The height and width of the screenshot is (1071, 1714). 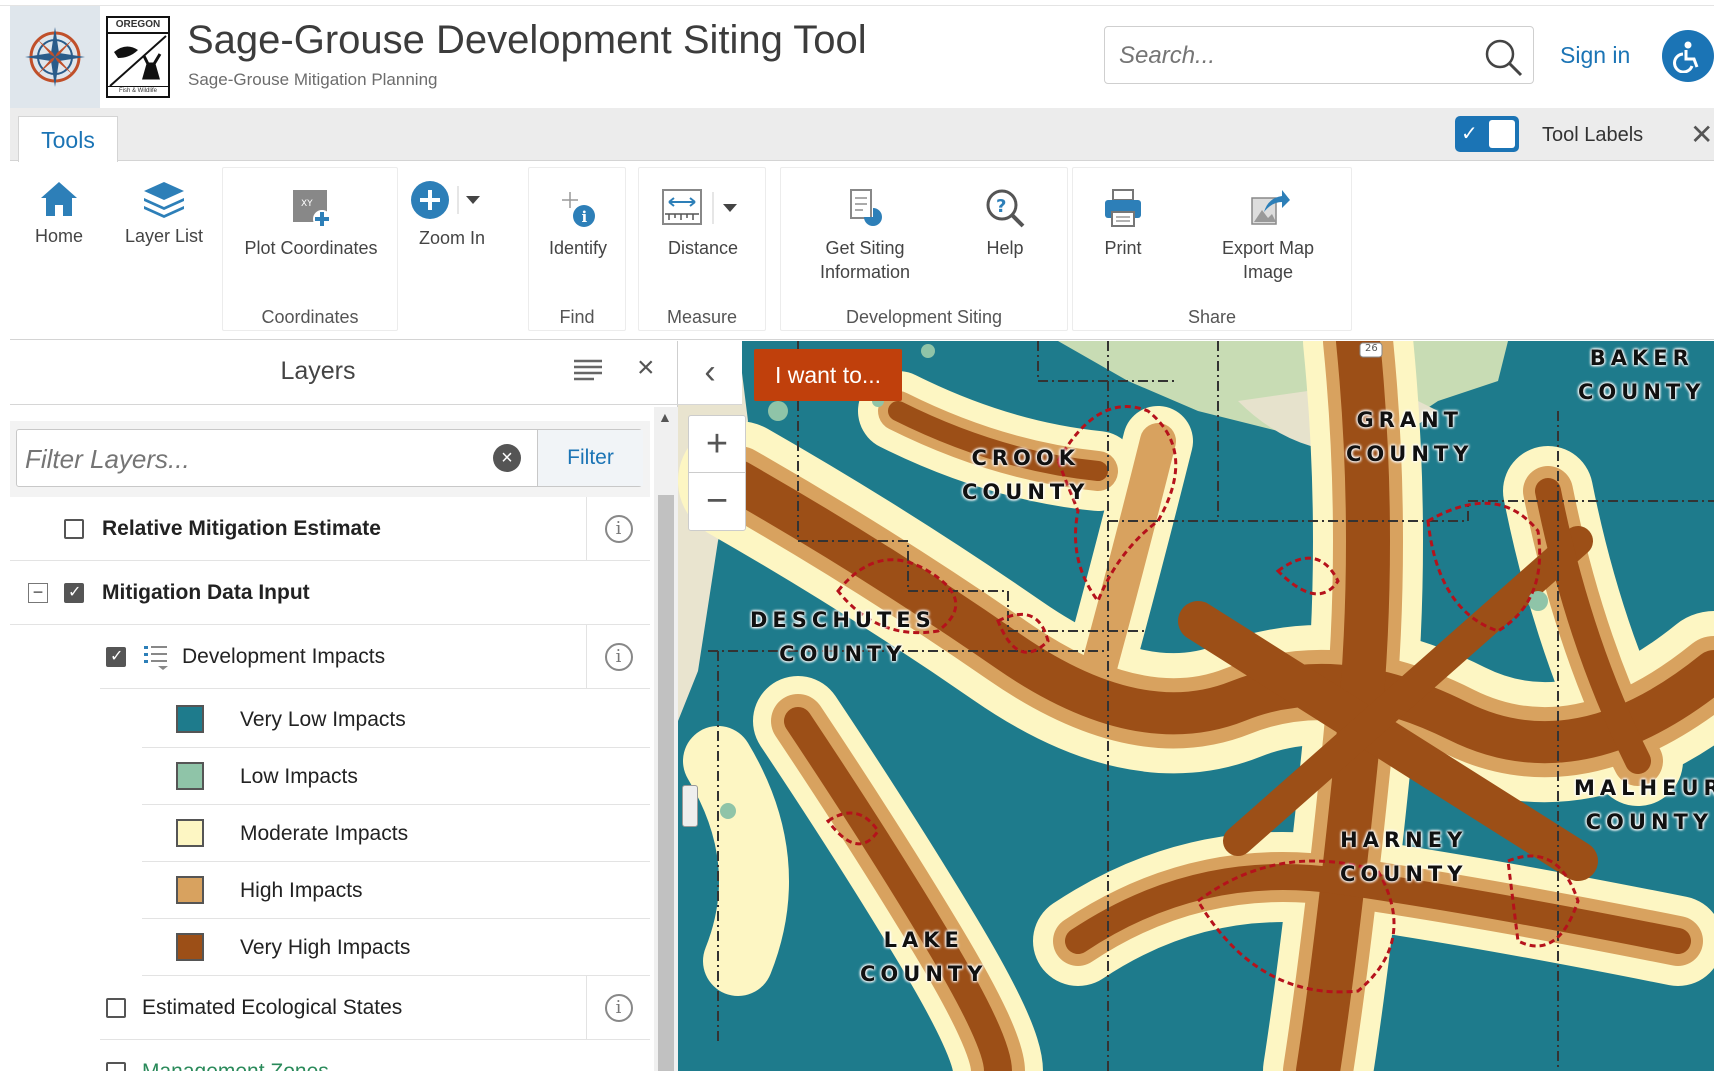 I want to click on filter-layers-input, so click(x=235, y=459).